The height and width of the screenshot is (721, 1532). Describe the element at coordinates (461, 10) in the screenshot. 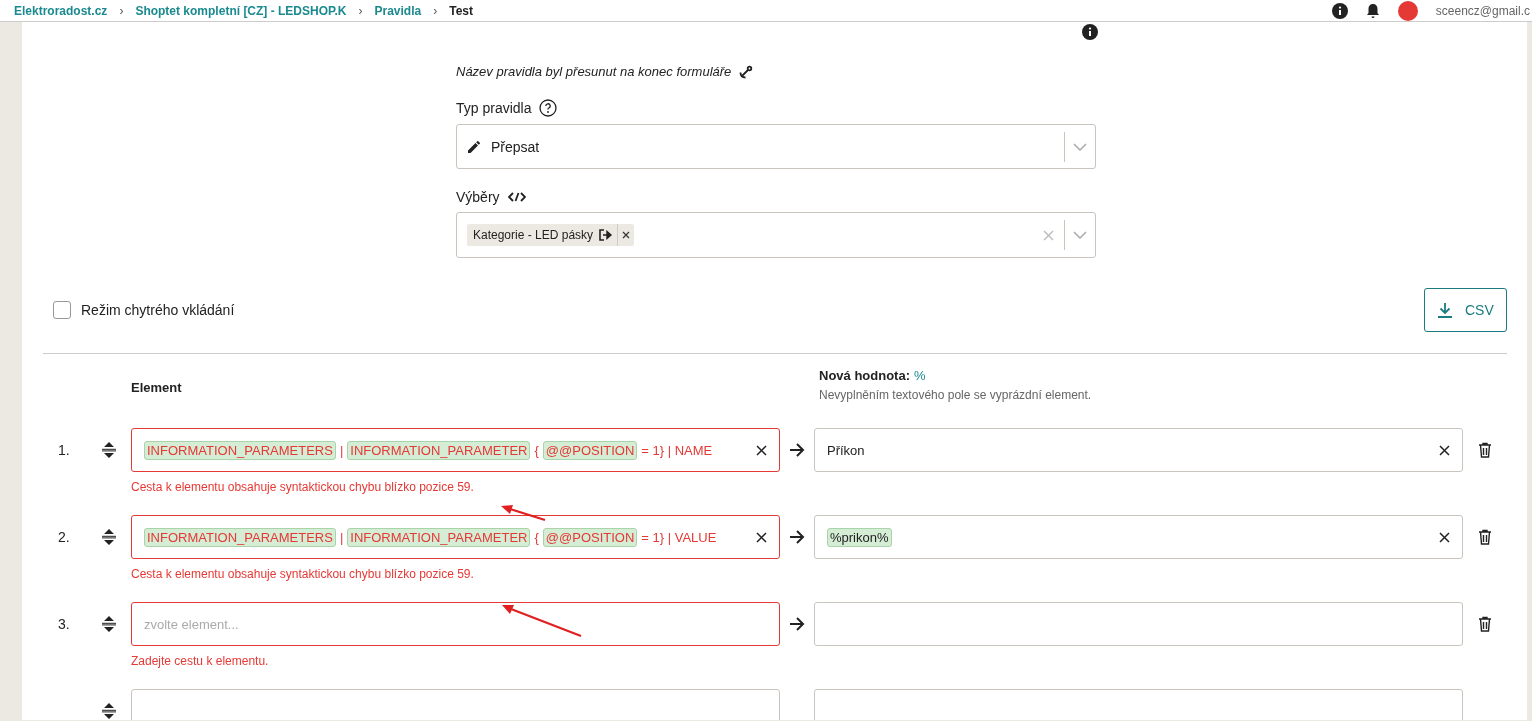

I see `breadcrumb-current: Test` at that location.